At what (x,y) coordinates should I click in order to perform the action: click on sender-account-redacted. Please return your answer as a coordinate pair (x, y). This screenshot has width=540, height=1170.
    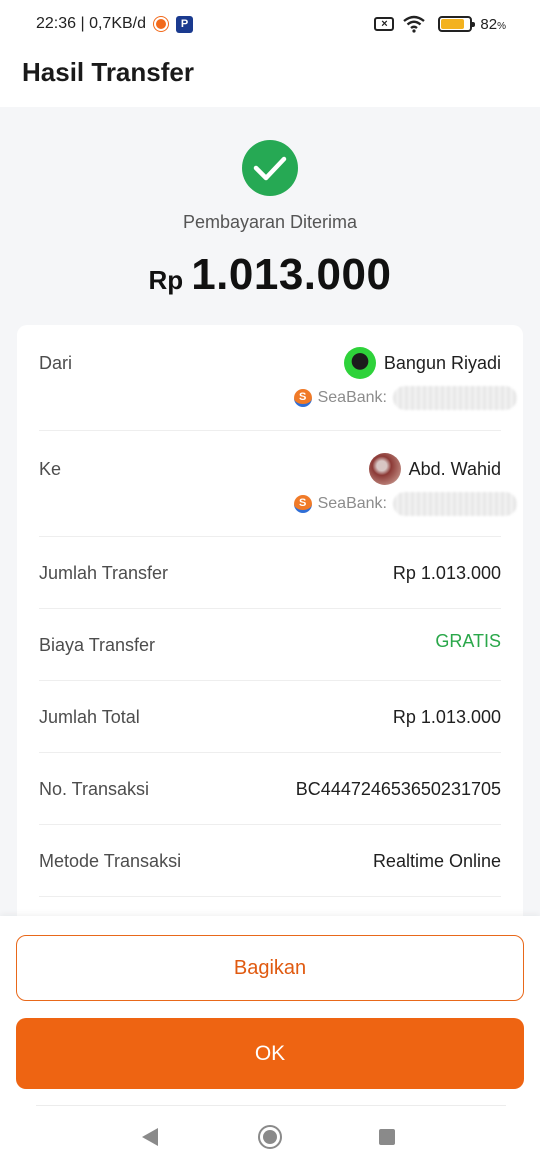
    Looking at the image, I should click on (455, 398).